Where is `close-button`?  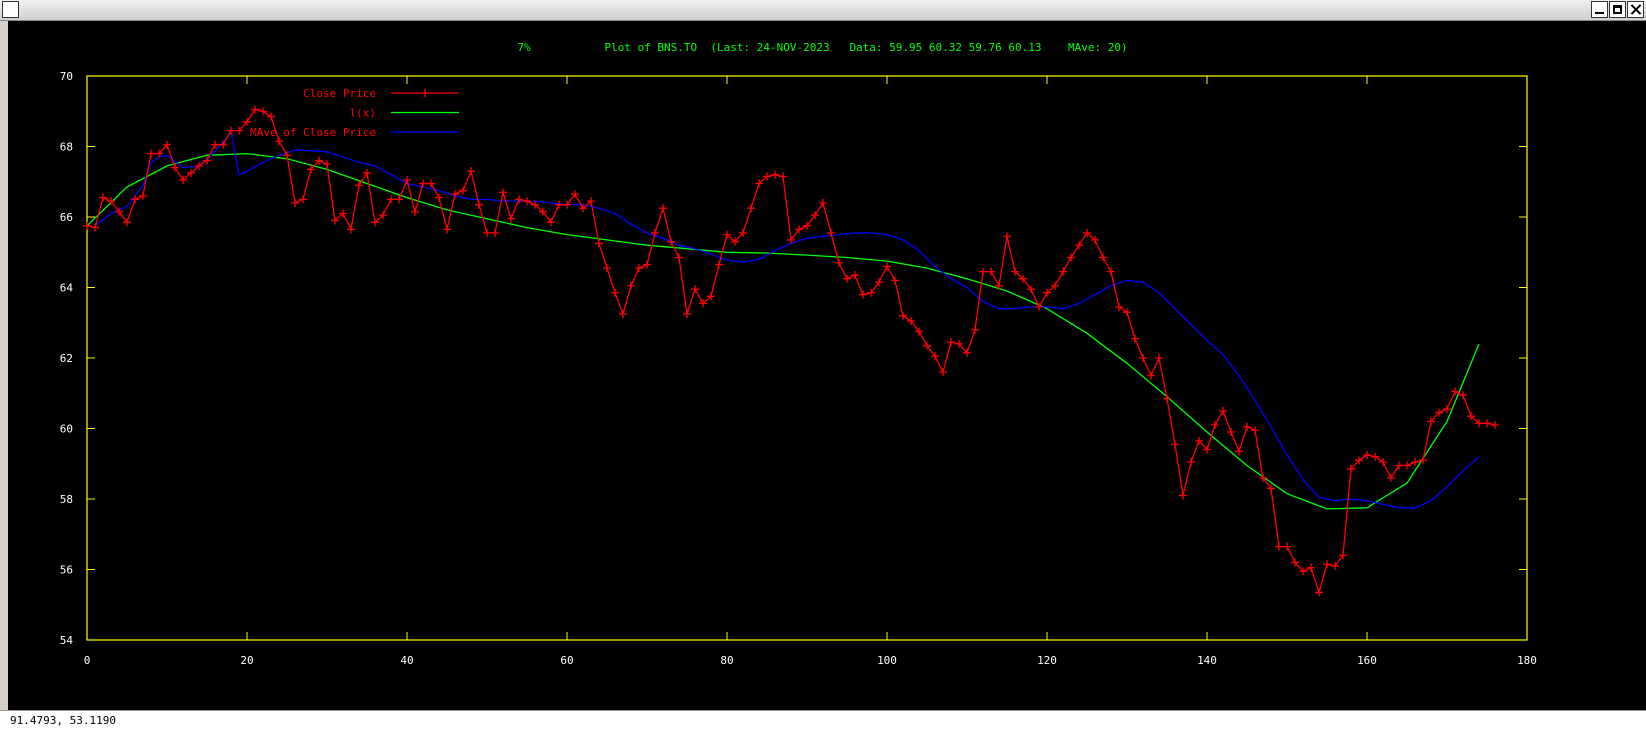 close-button is located at coordinates (1635, 9).